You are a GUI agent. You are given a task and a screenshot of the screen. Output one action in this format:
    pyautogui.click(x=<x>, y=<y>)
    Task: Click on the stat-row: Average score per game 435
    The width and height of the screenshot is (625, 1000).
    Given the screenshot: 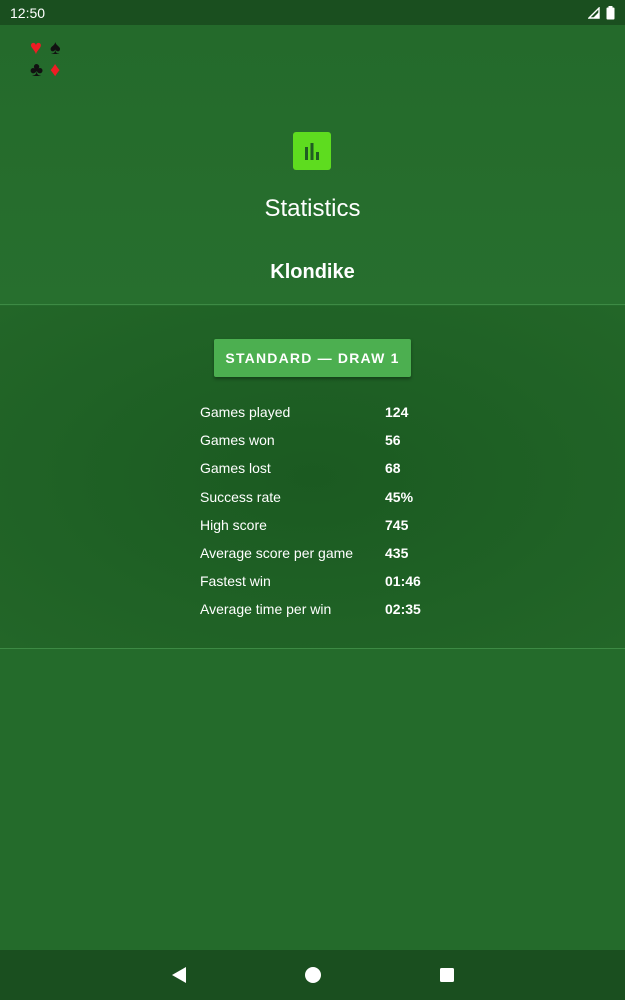 What is the action you would take?
    pyautogui.click(x=330, y=553)
    